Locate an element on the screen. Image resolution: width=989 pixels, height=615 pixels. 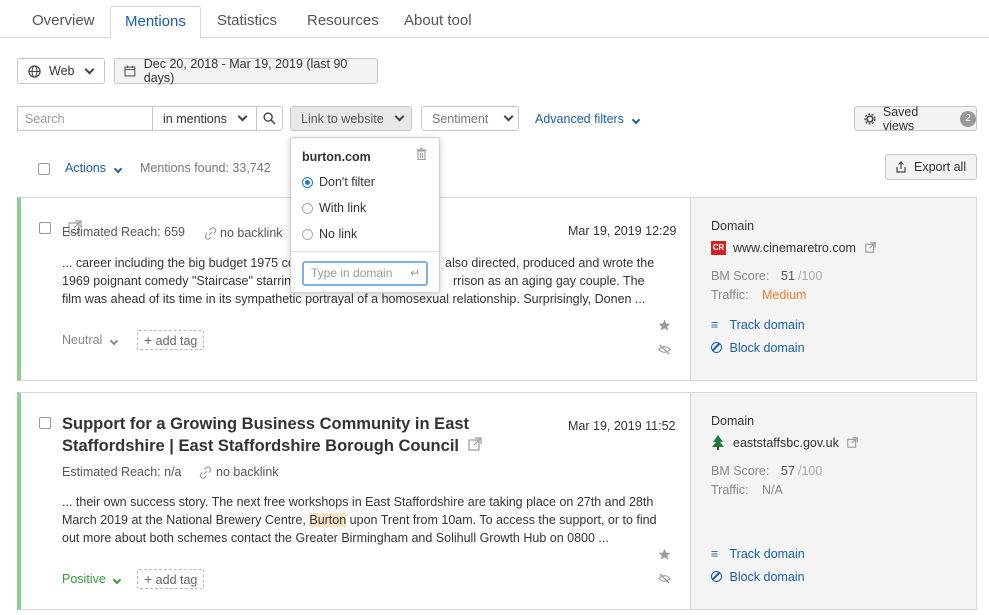
radio-label: No link is located at coordinates (338, 234).